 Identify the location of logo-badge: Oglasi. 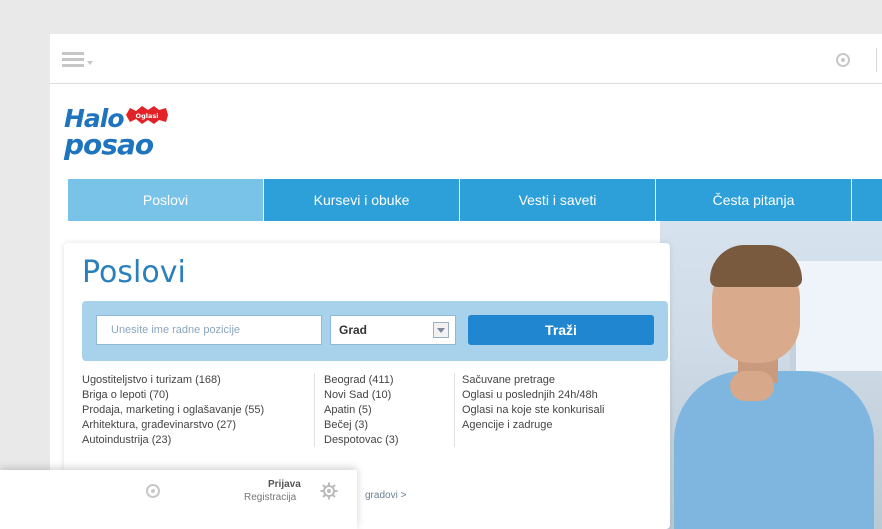
(147, 115).